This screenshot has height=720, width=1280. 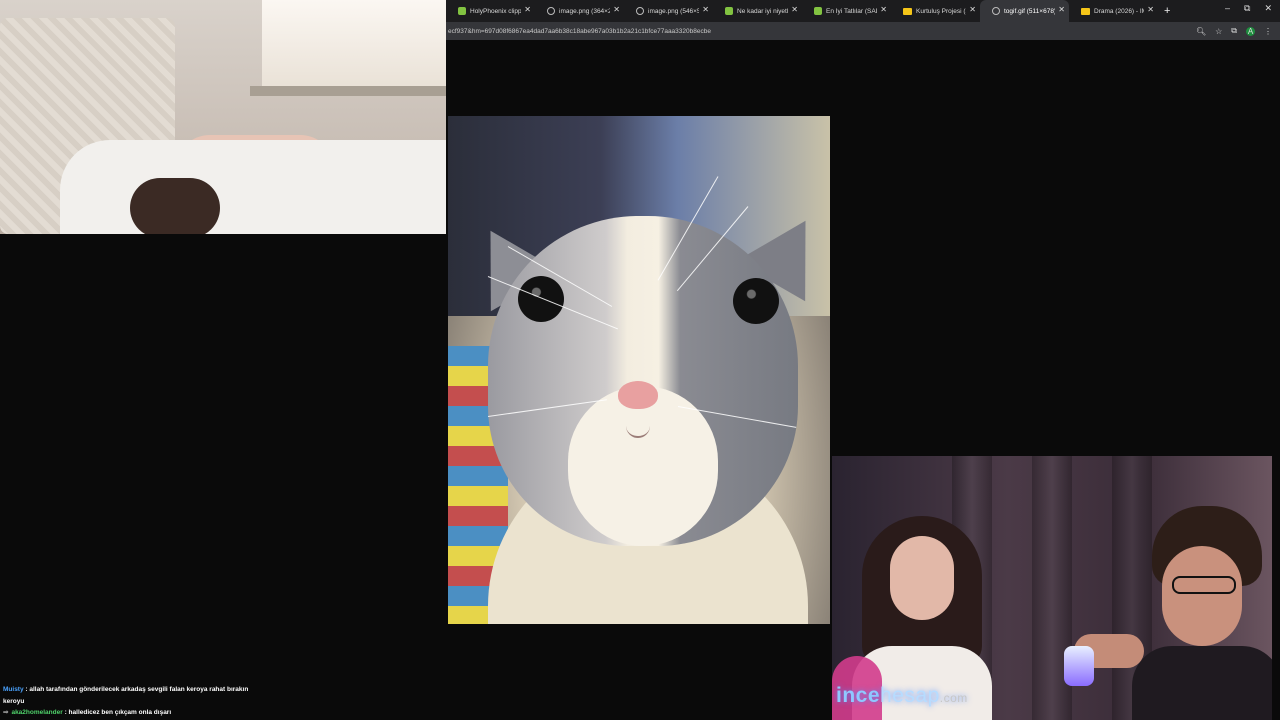 I want to click on window-sill, so click(x=348, y=91).